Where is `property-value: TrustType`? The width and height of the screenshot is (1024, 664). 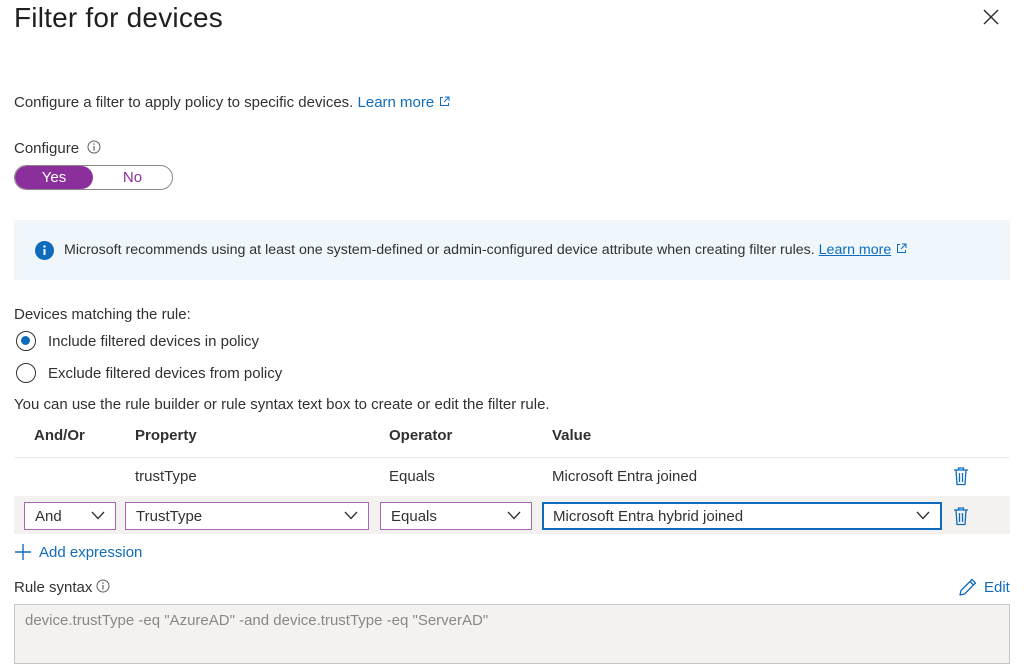
property-value: TrustType is located at coordinates (169, 516).